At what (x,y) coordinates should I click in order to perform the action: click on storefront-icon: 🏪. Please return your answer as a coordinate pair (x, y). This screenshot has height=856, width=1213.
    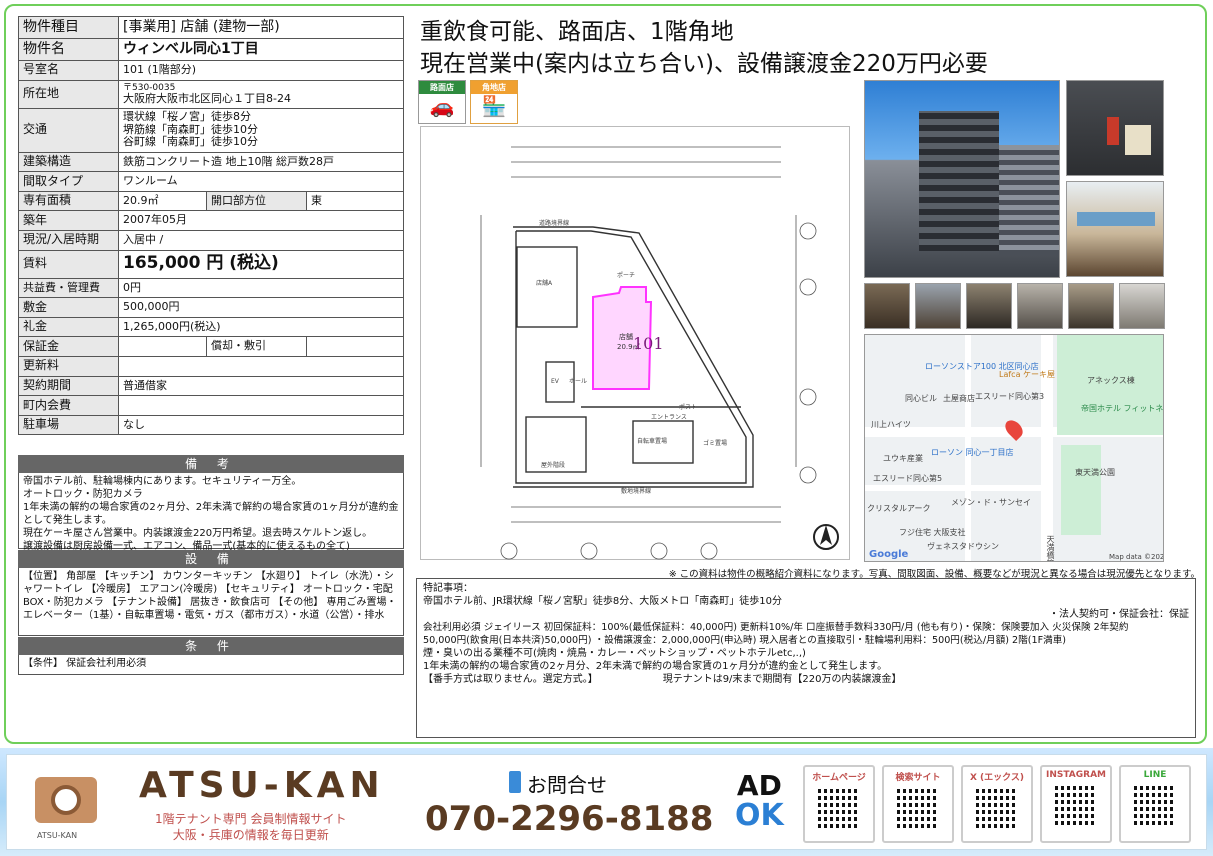
    Looking at the image, I should click on (494, 106).